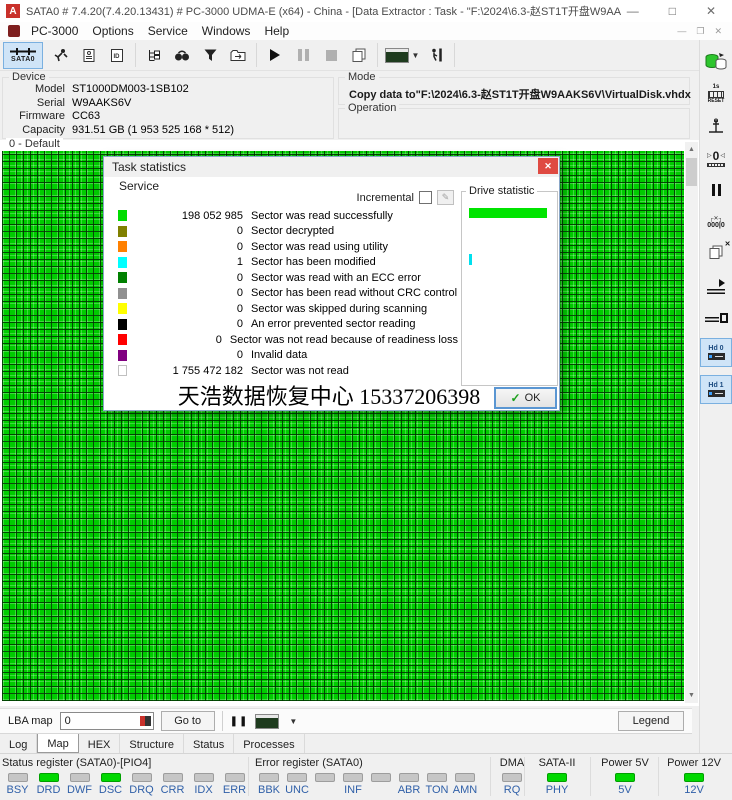 The height and width of the screenshot is (800, 732). I want to click on task-tree-button, so click(154, 55).